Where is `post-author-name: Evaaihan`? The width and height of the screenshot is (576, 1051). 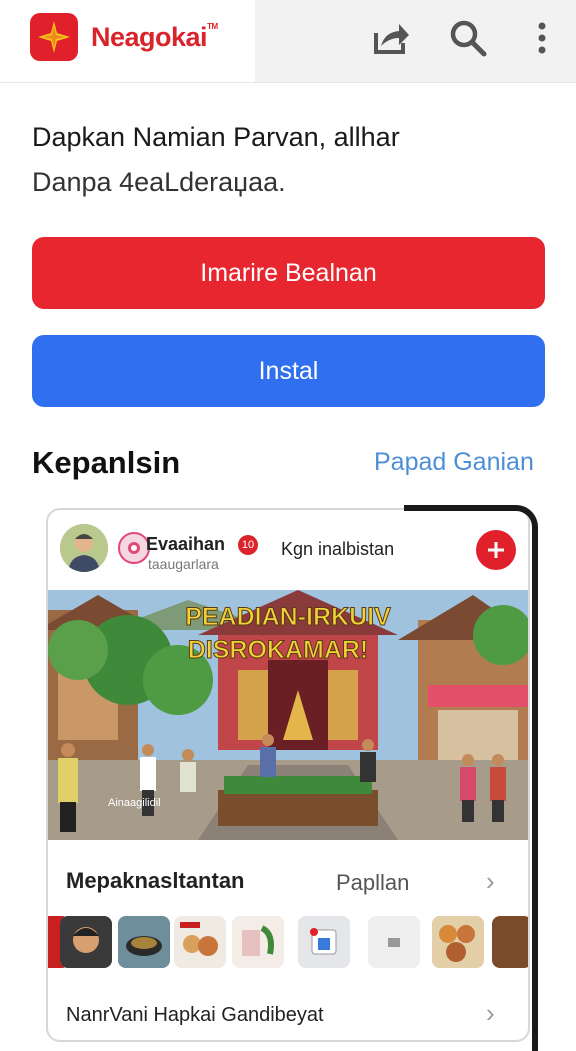 post-author-name: Evaaihan is located at coordinates (185, 544).